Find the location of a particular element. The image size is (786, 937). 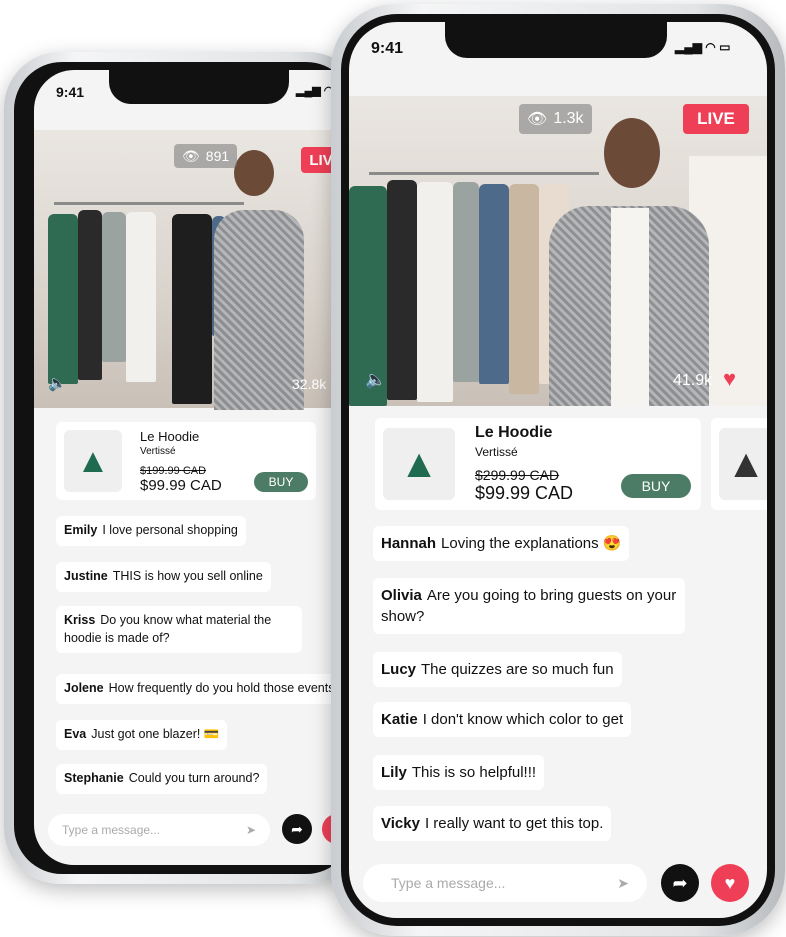

live-video: 👁 891 LIVE 🔈 32.8k is located at coordinates (199, 270).